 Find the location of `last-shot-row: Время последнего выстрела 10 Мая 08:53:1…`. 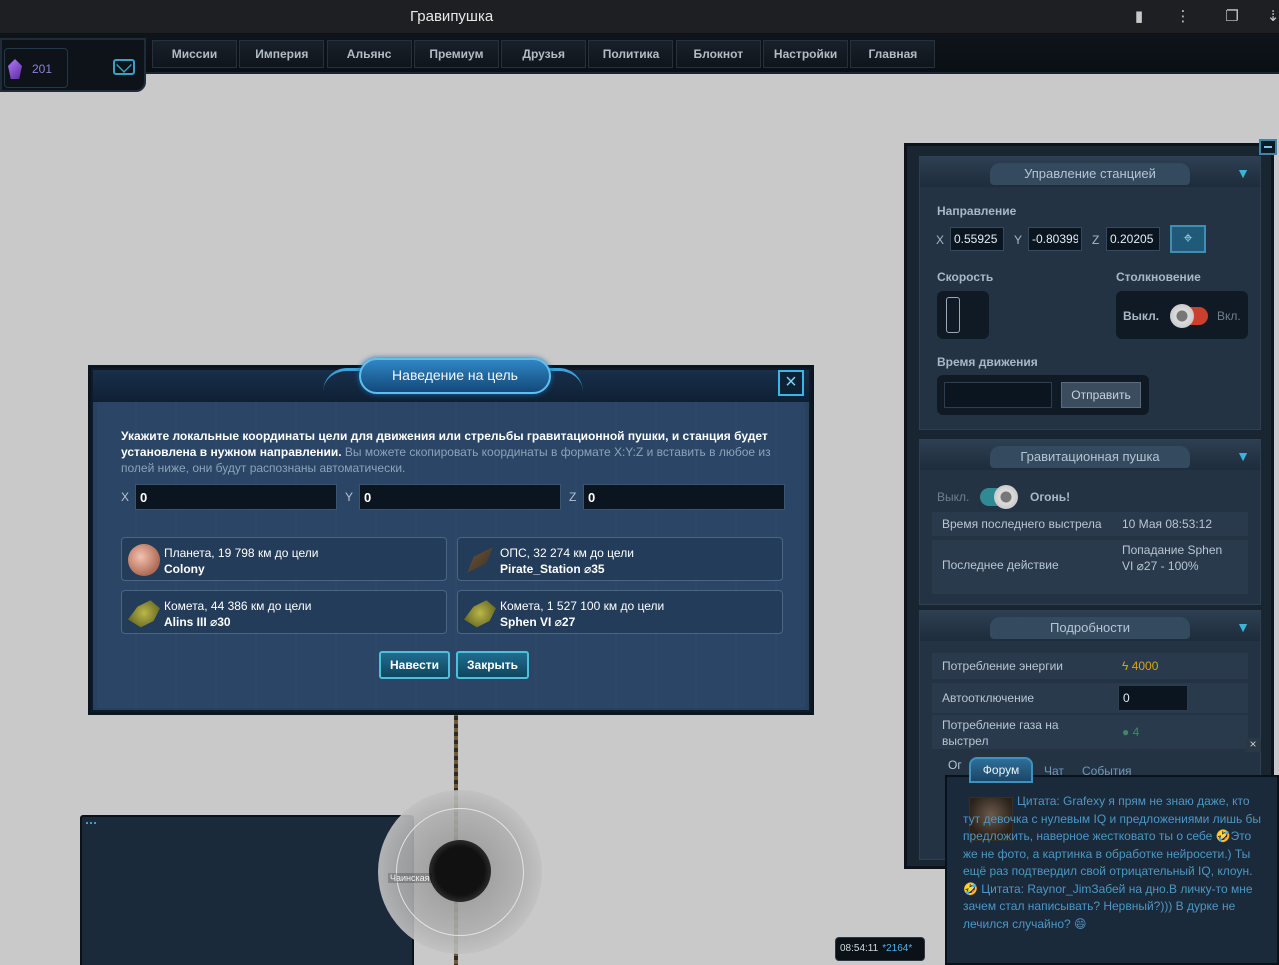

last-shot-row: Время последнего выстрела 10 Мая 08:53:1… is located at coordinates (1090, 524).